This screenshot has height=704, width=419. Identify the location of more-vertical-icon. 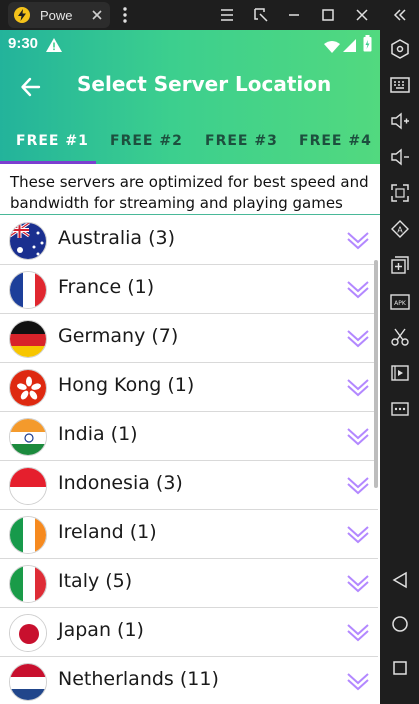
(125, 15).